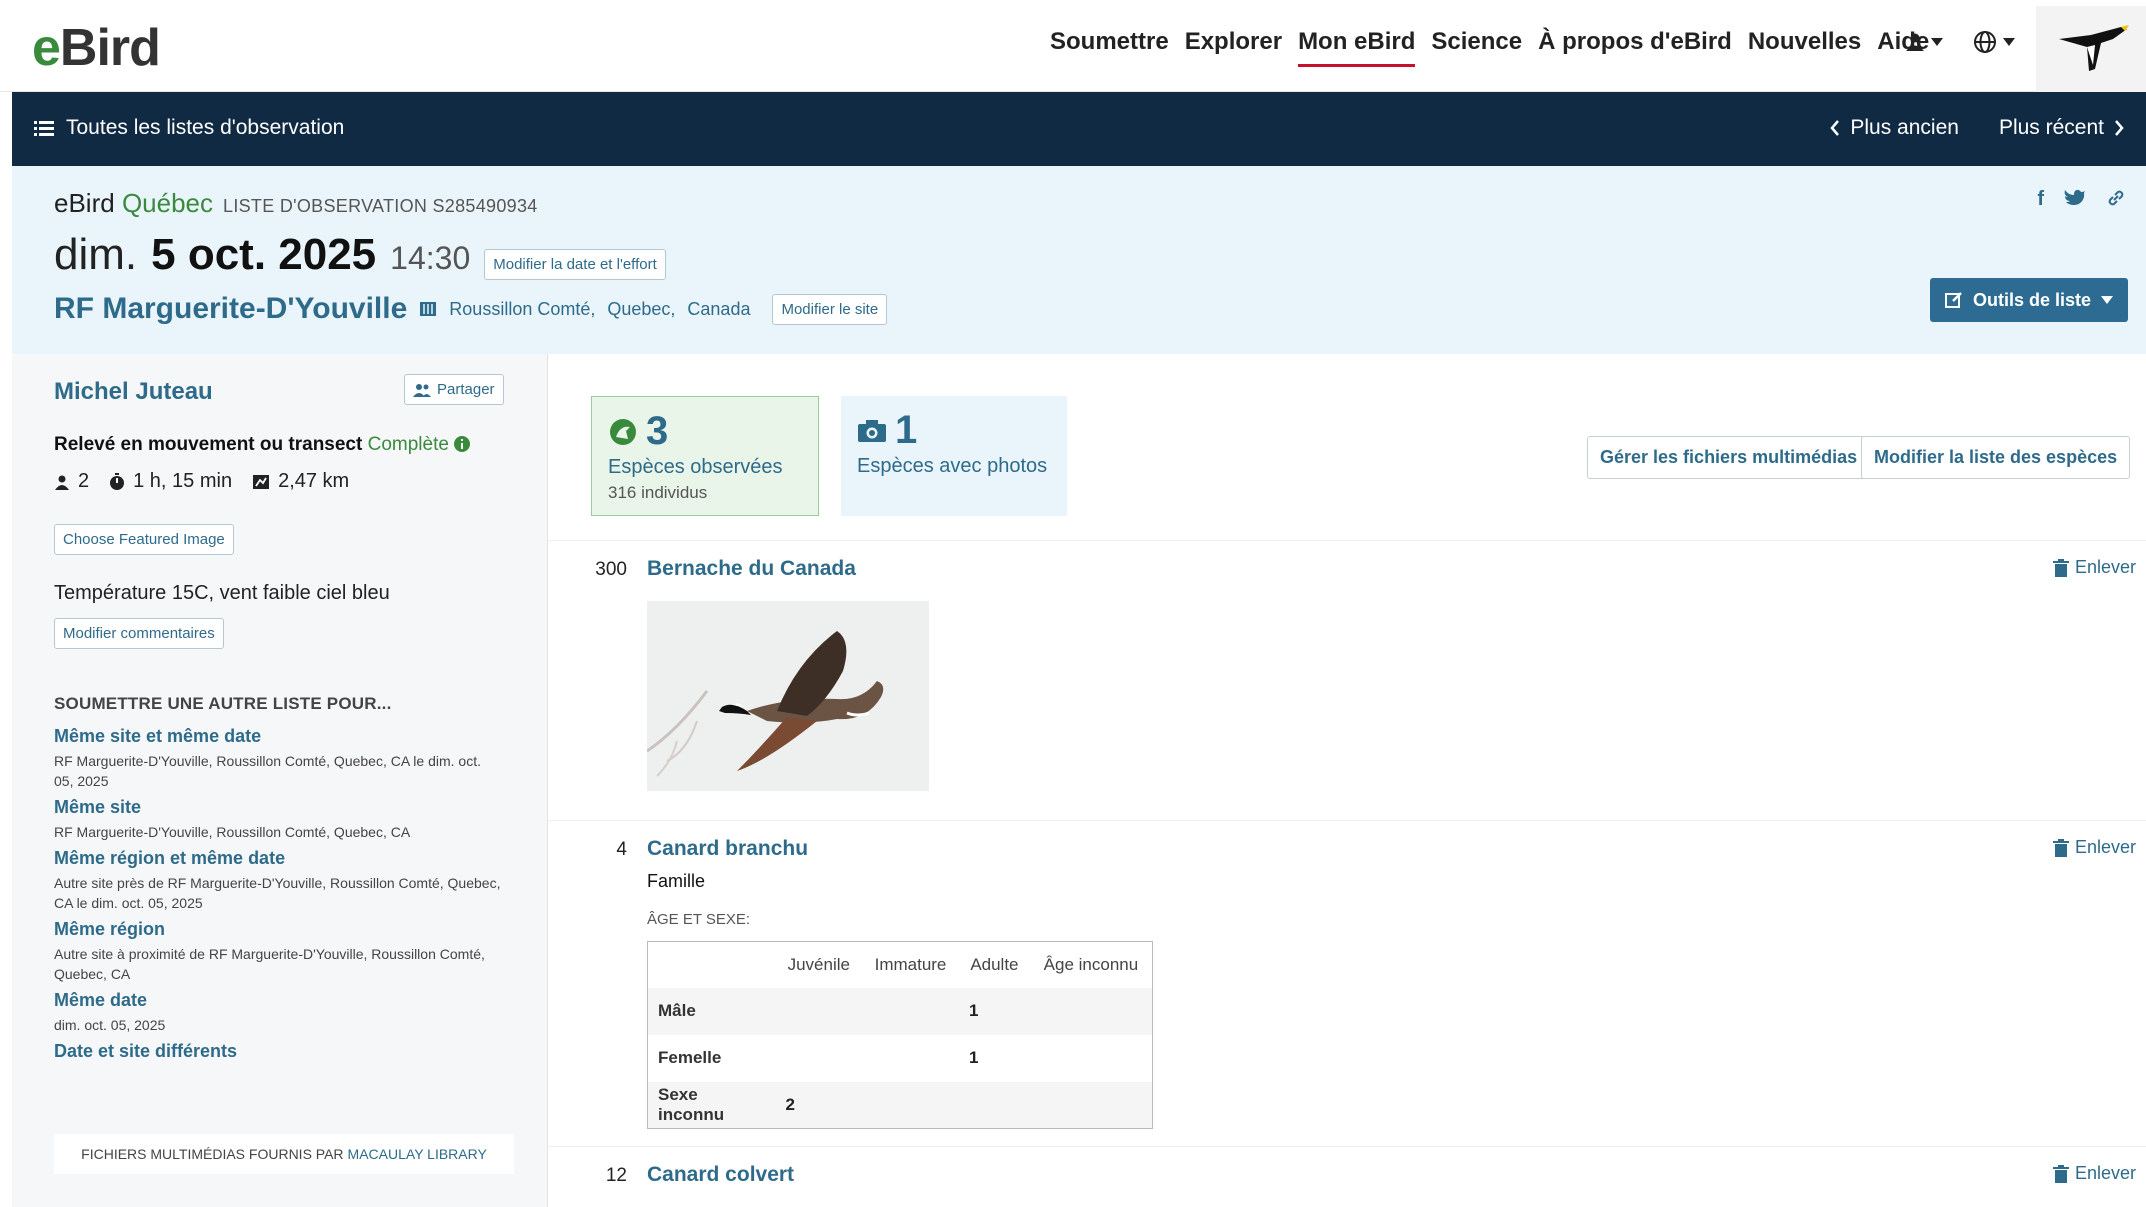 This screenshot has width=2146, height=1207. I want to click on camera-icon, so click(872, 430).